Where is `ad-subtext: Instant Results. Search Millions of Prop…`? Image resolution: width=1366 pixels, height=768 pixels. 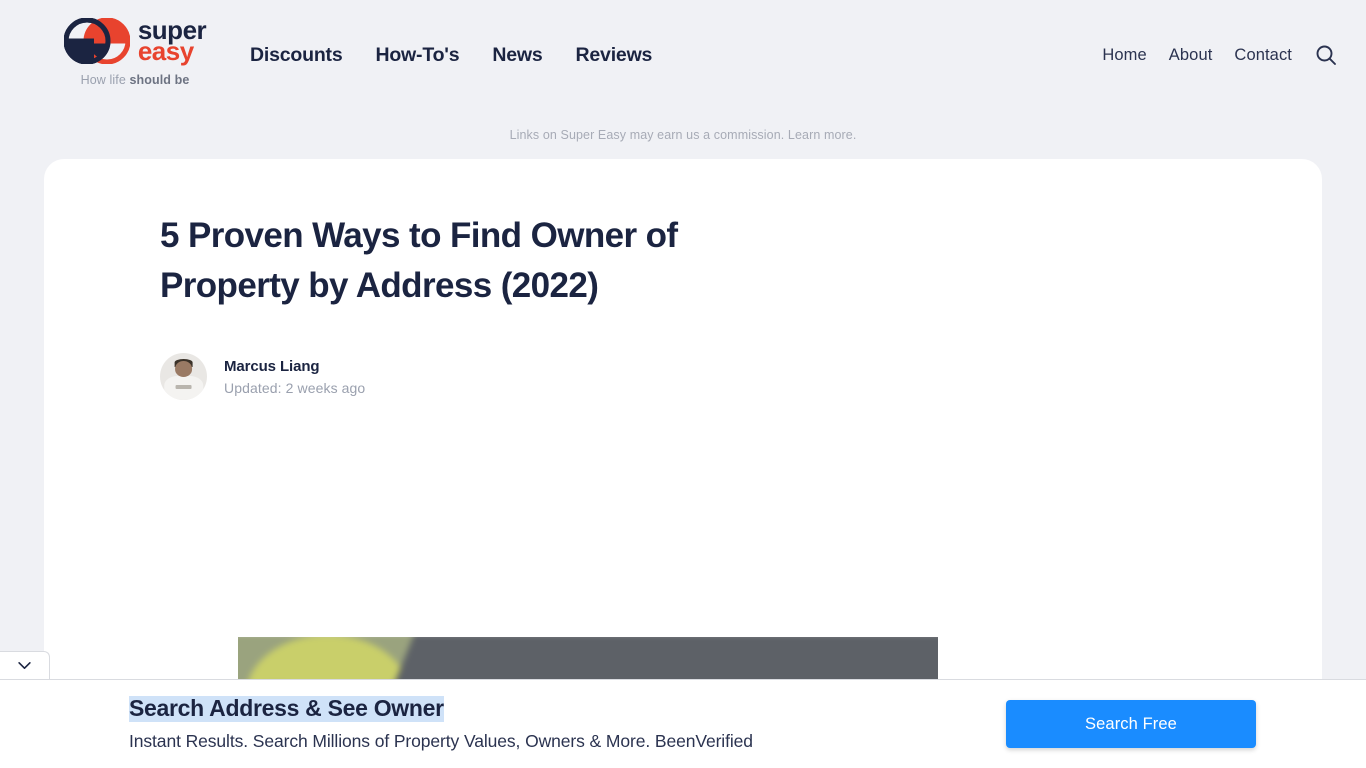
ad-subtext: Instant Results. Search Millions of Prop… is located at coordinates (441, 740).